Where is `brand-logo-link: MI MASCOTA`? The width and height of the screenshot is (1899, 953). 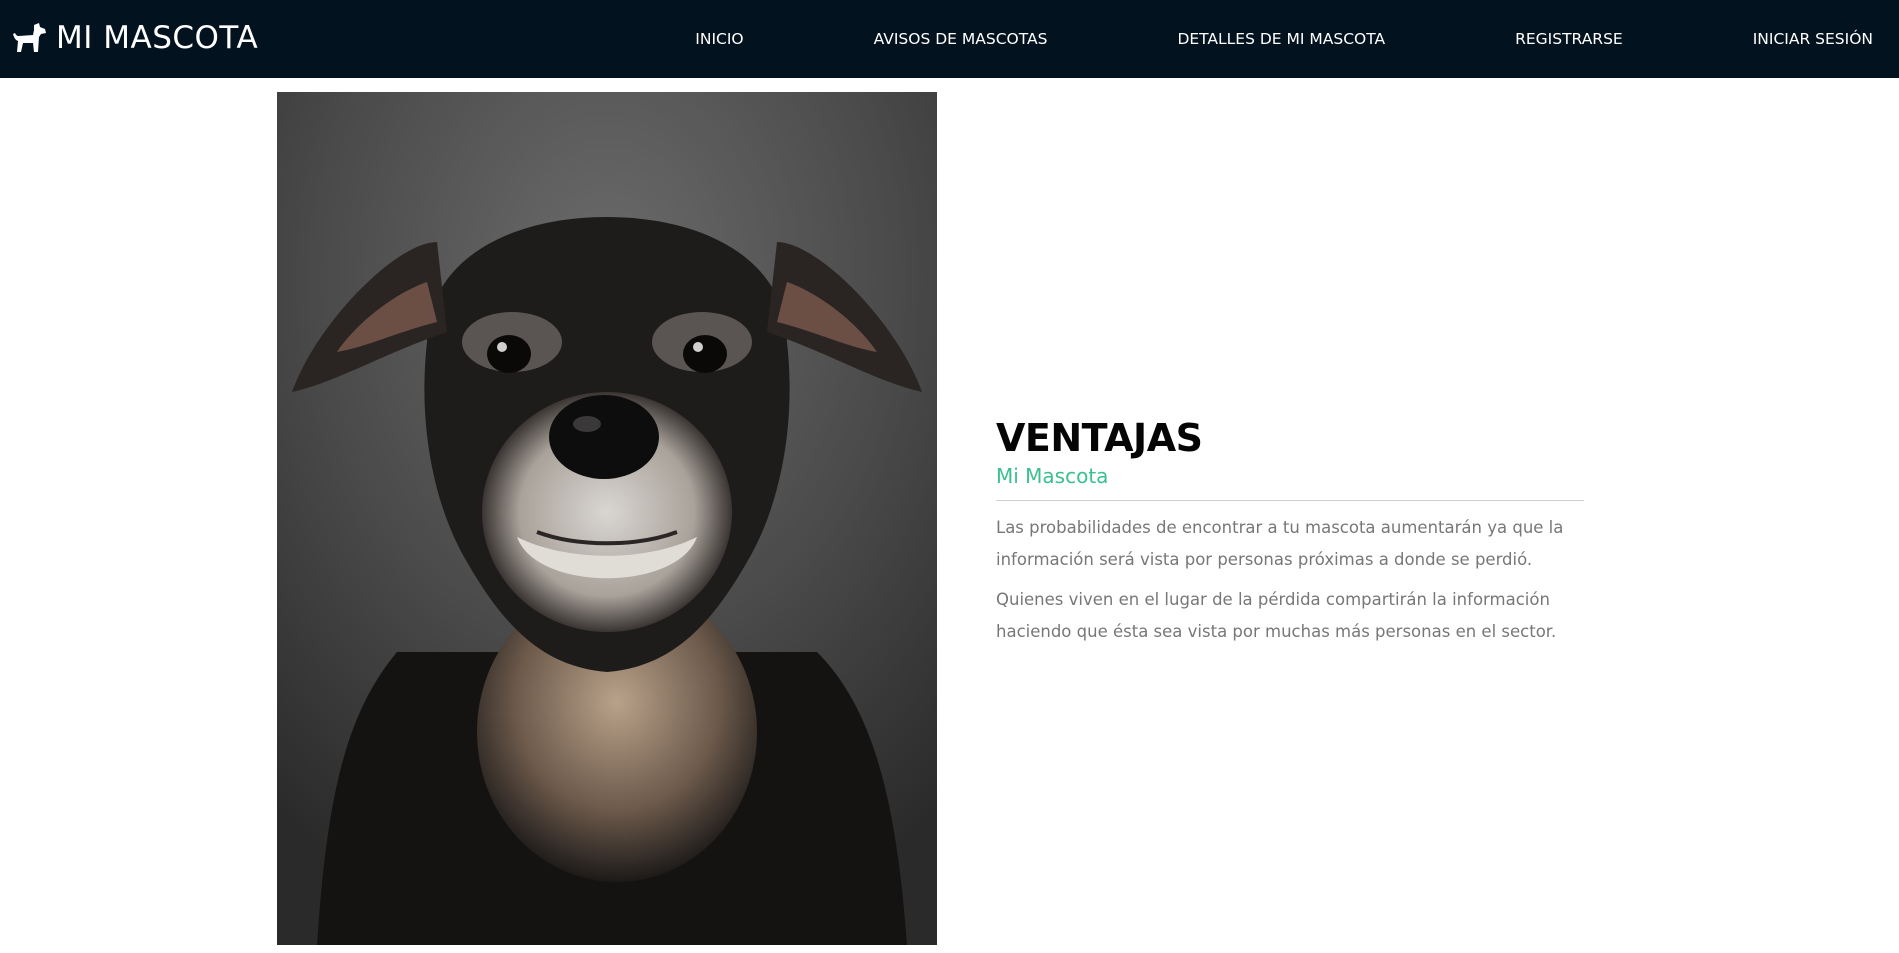 brand-logo-link: MI MASCOTA is located at coordinates (135, 38).